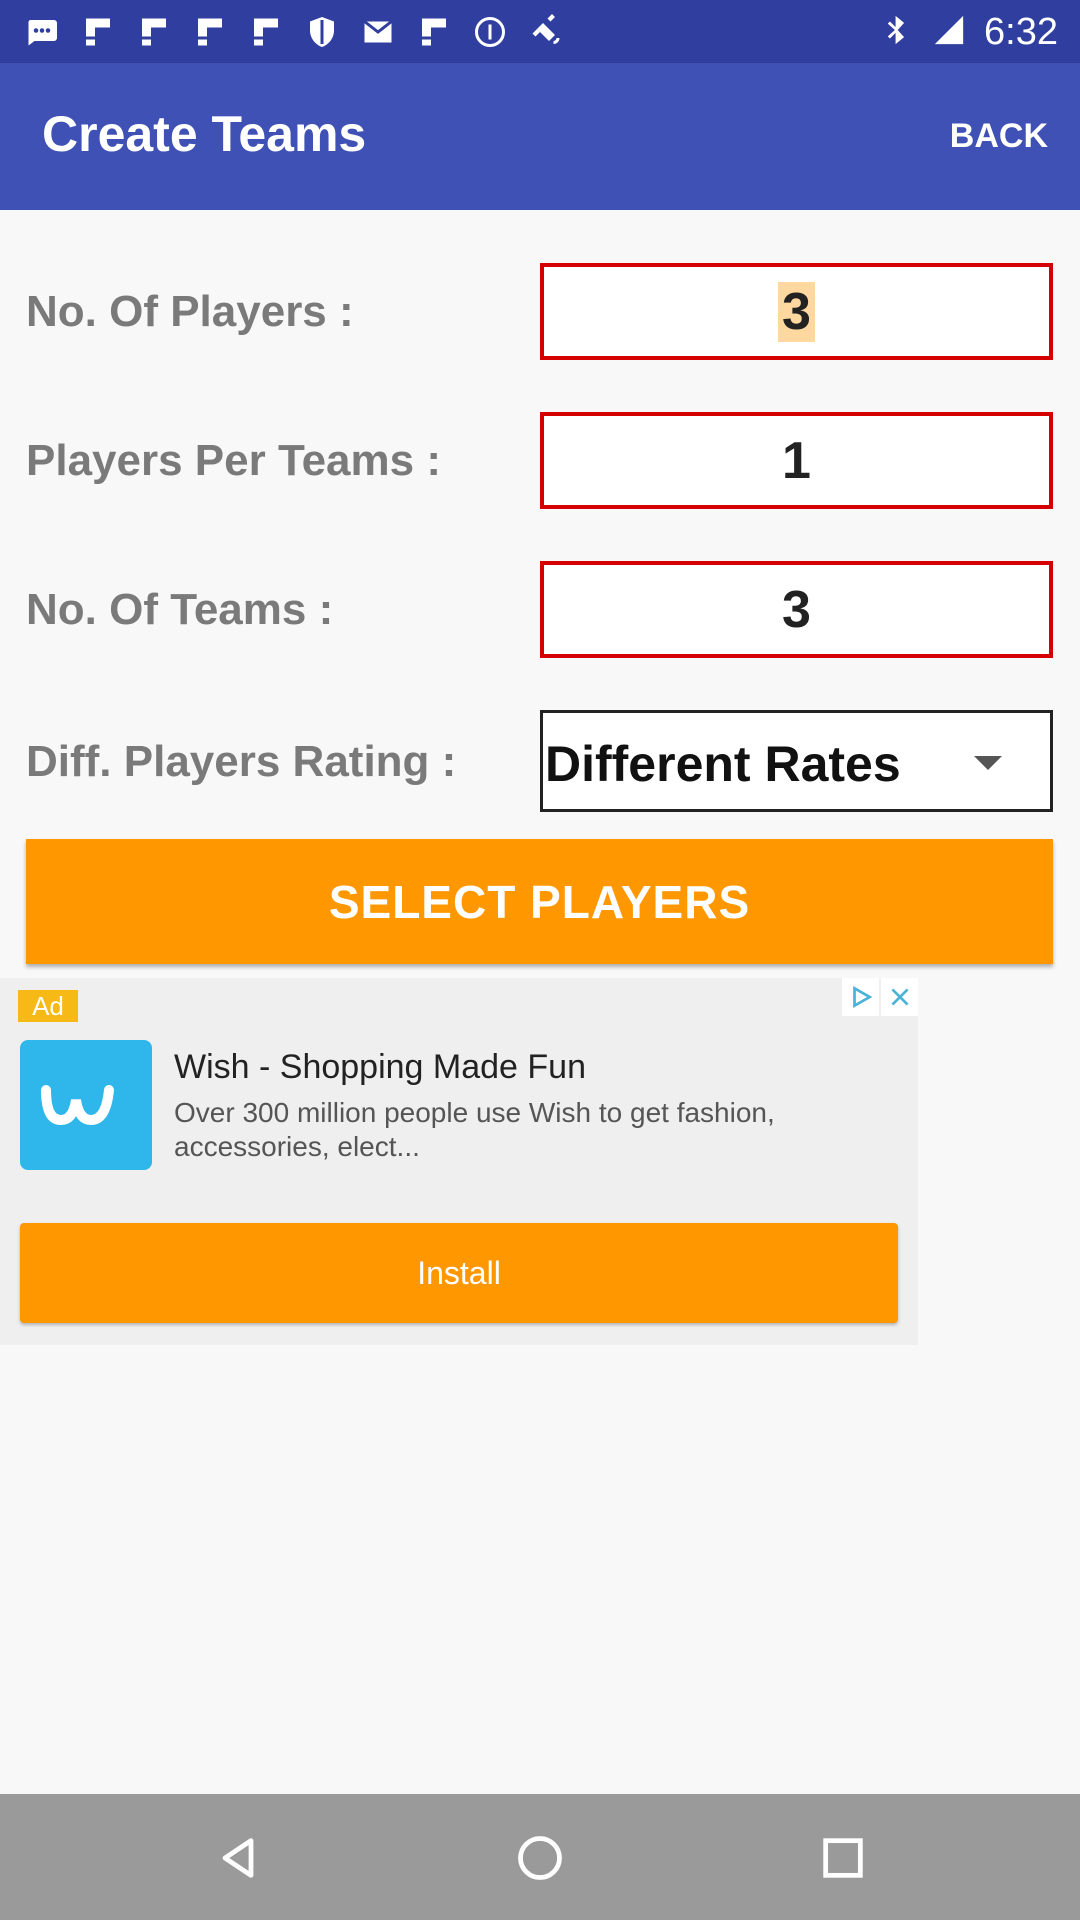  I want to click on navigation-bar, so click(540, 1857).